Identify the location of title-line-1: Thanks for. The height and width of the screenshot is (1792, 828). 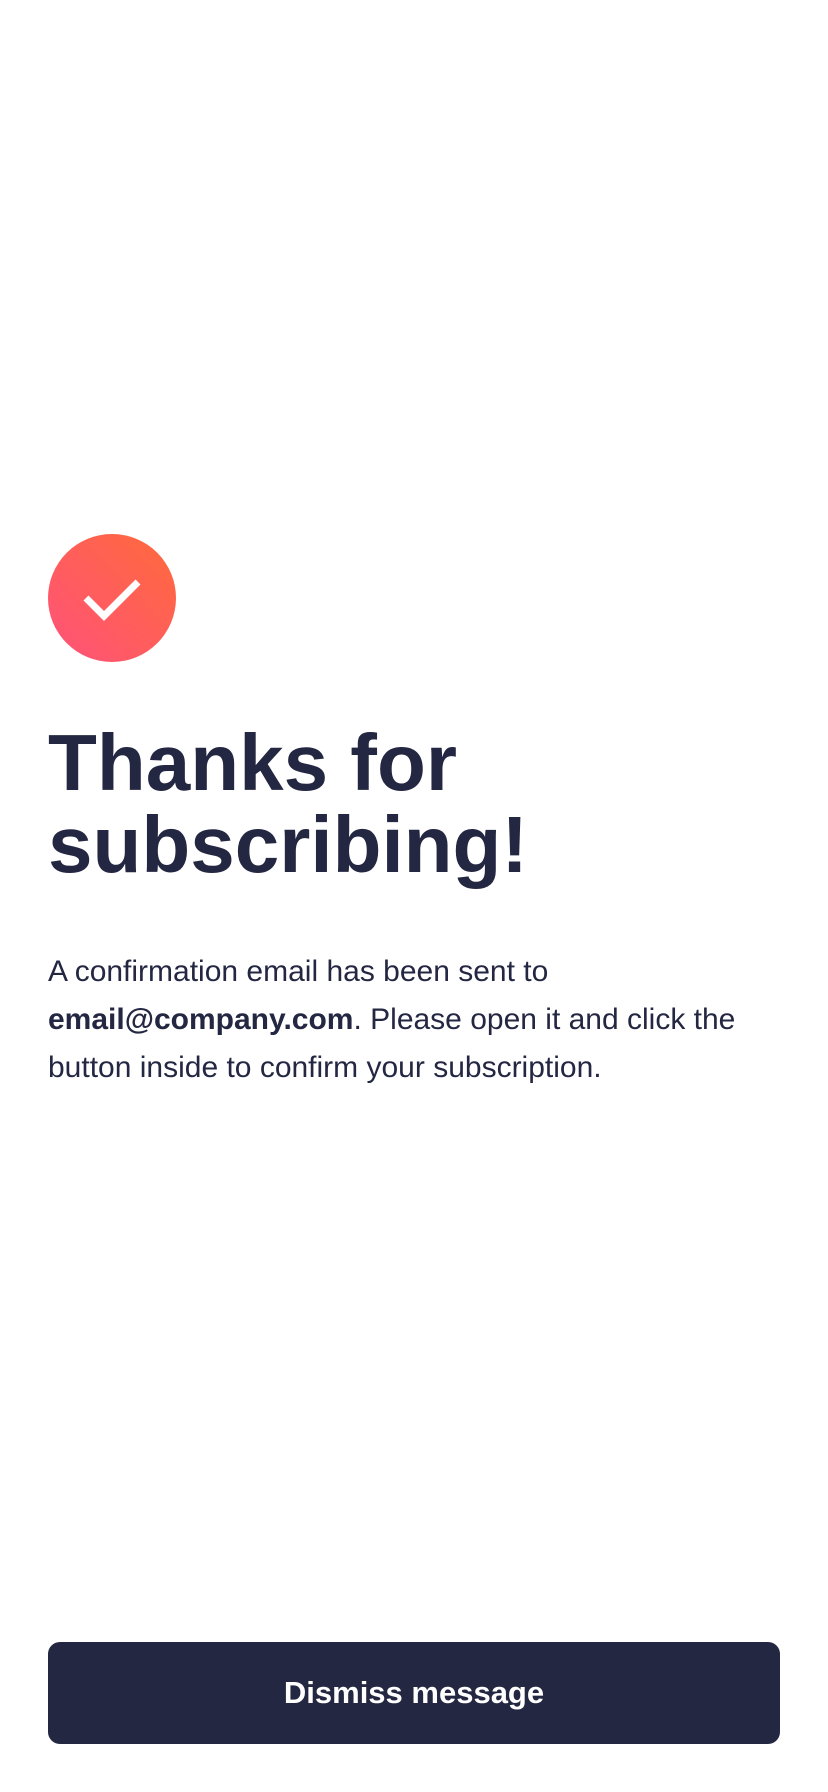
(252, 762).